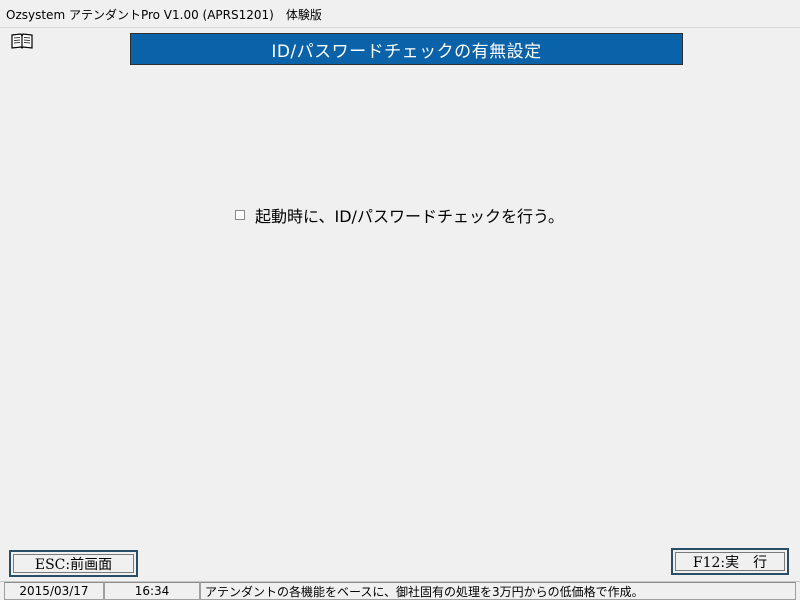  I want to click on id-password-check-option: 起動時に、ID/パスワードチェックを行う。, so click(399, 215).